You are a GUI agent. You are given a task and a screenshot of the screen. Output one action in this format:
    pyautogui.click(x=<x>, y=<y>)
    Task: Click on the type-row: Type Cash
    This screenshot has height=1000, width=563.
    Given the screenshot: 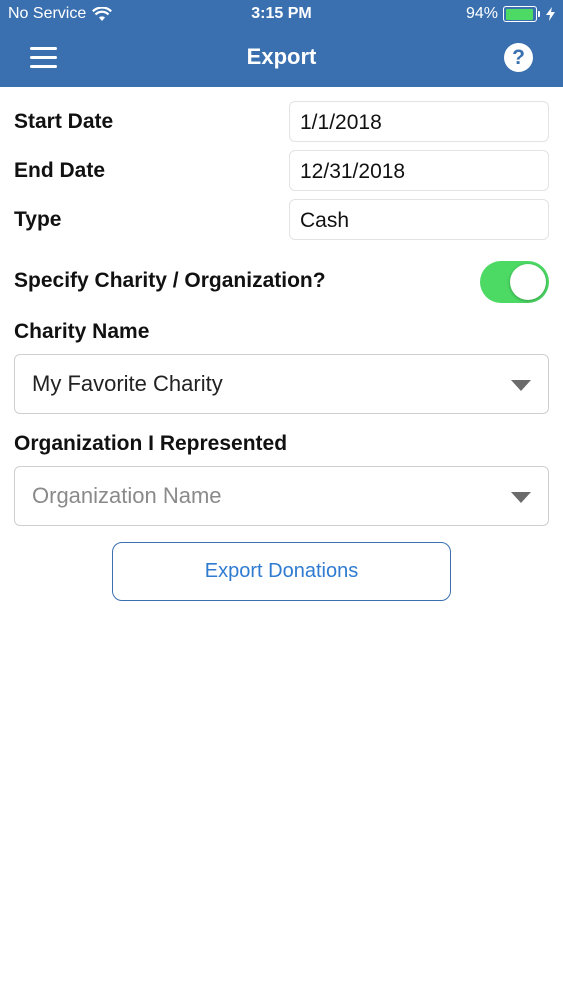 What is the action you would take?
    pyautogui.click(x=281, y=219)
    